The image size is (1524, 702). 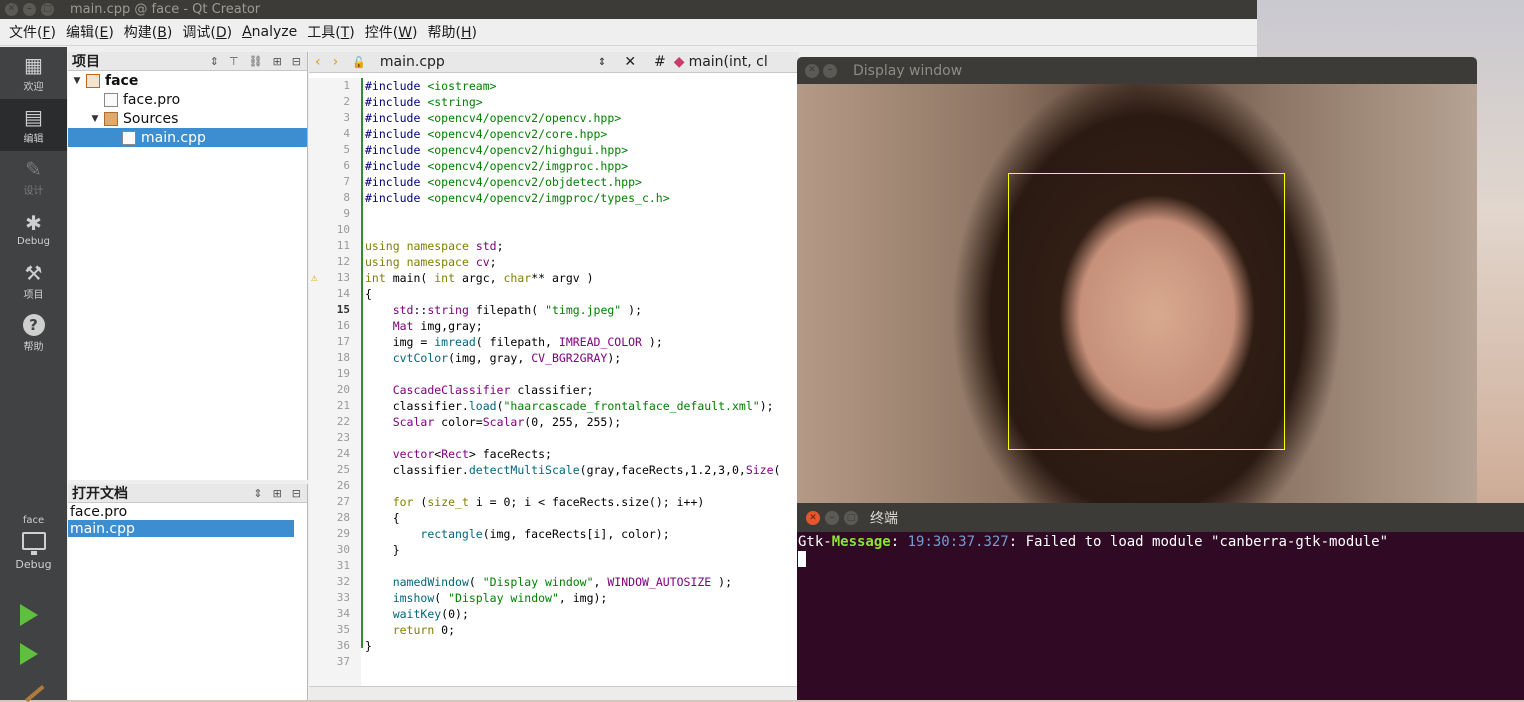 What do you see at coordinates (582, 390) in the screenshot?
I see `code-line: CascadeClassifier classifier;` at bounding box center [582, 390].